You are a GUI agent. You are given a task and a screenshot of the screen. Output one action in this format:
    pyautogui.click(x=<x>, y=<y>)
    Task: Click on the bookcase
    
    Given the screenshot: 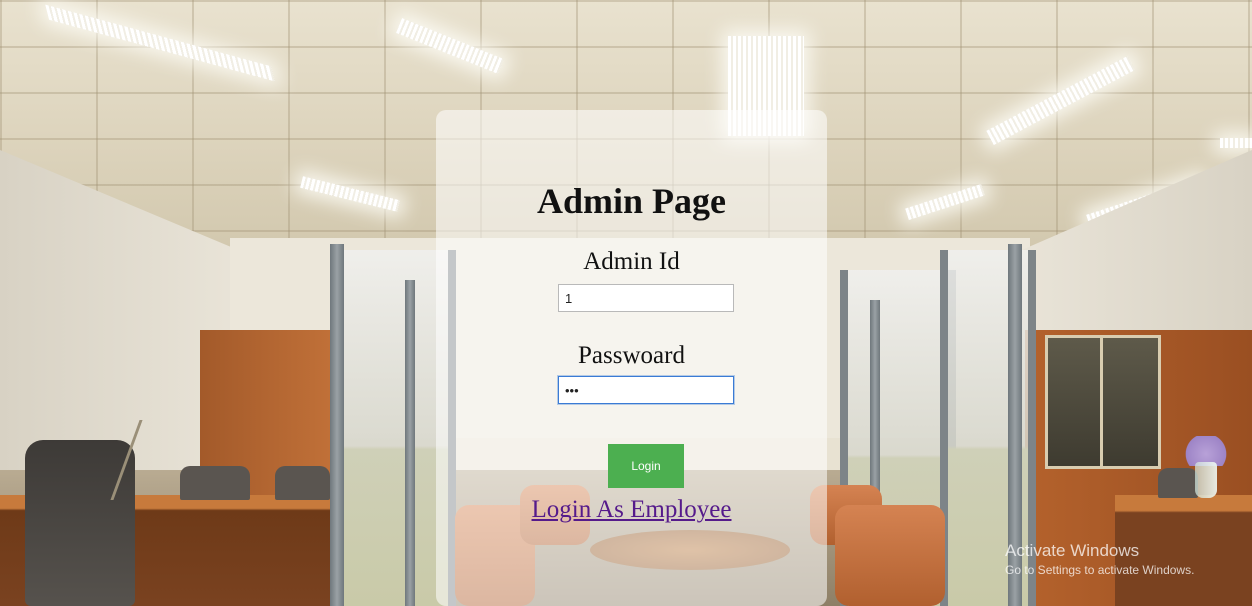 What is the action you would take?
    pyautogui.click(x=1103, y=402)
    